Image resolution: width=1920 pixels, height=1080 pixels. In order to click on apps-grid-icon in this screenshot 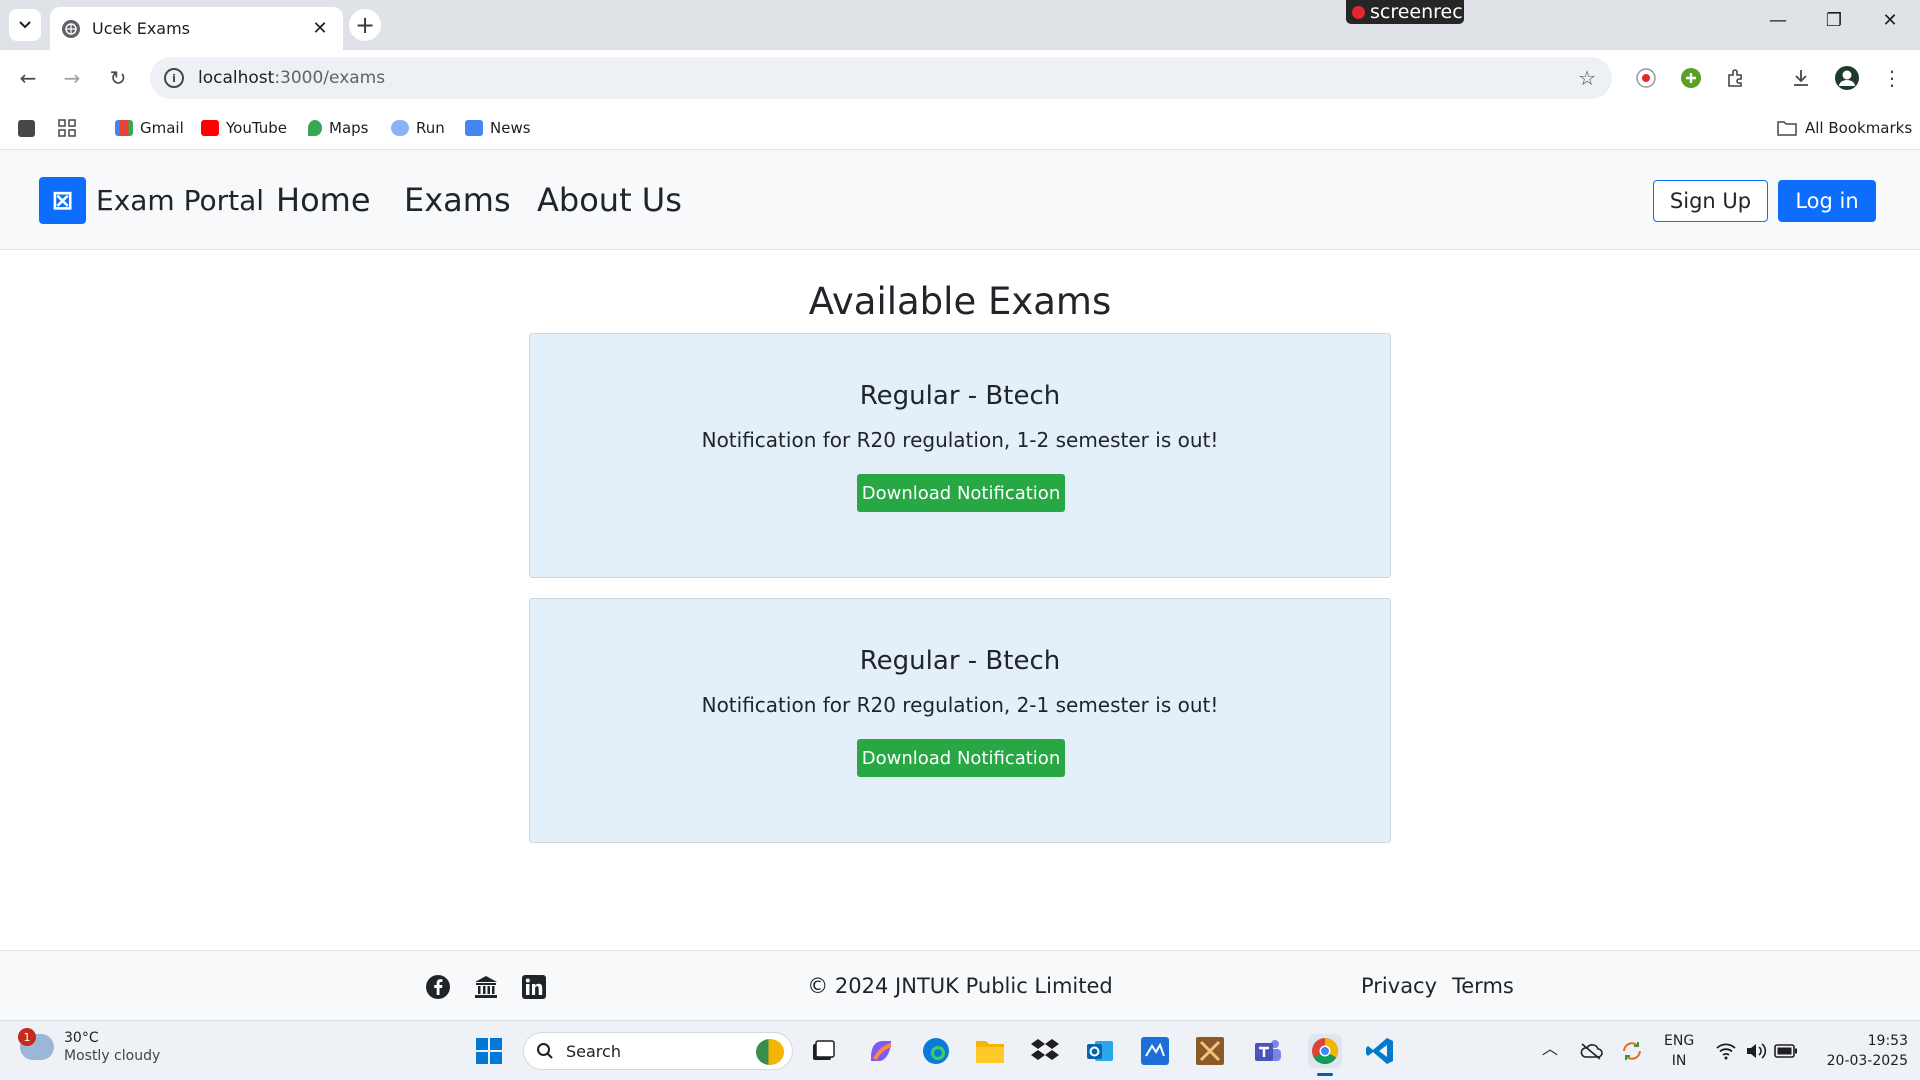, I will do `click(67, 128)`.